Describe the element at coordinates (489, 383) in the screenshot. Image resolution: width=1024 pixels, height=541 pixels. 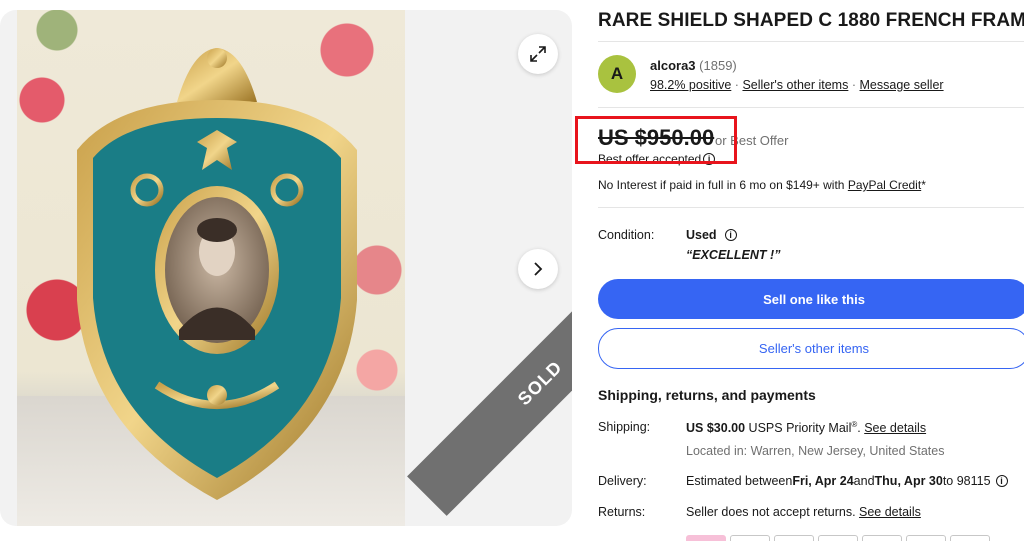
I see `sold-ribbon: SOLD` at that location.